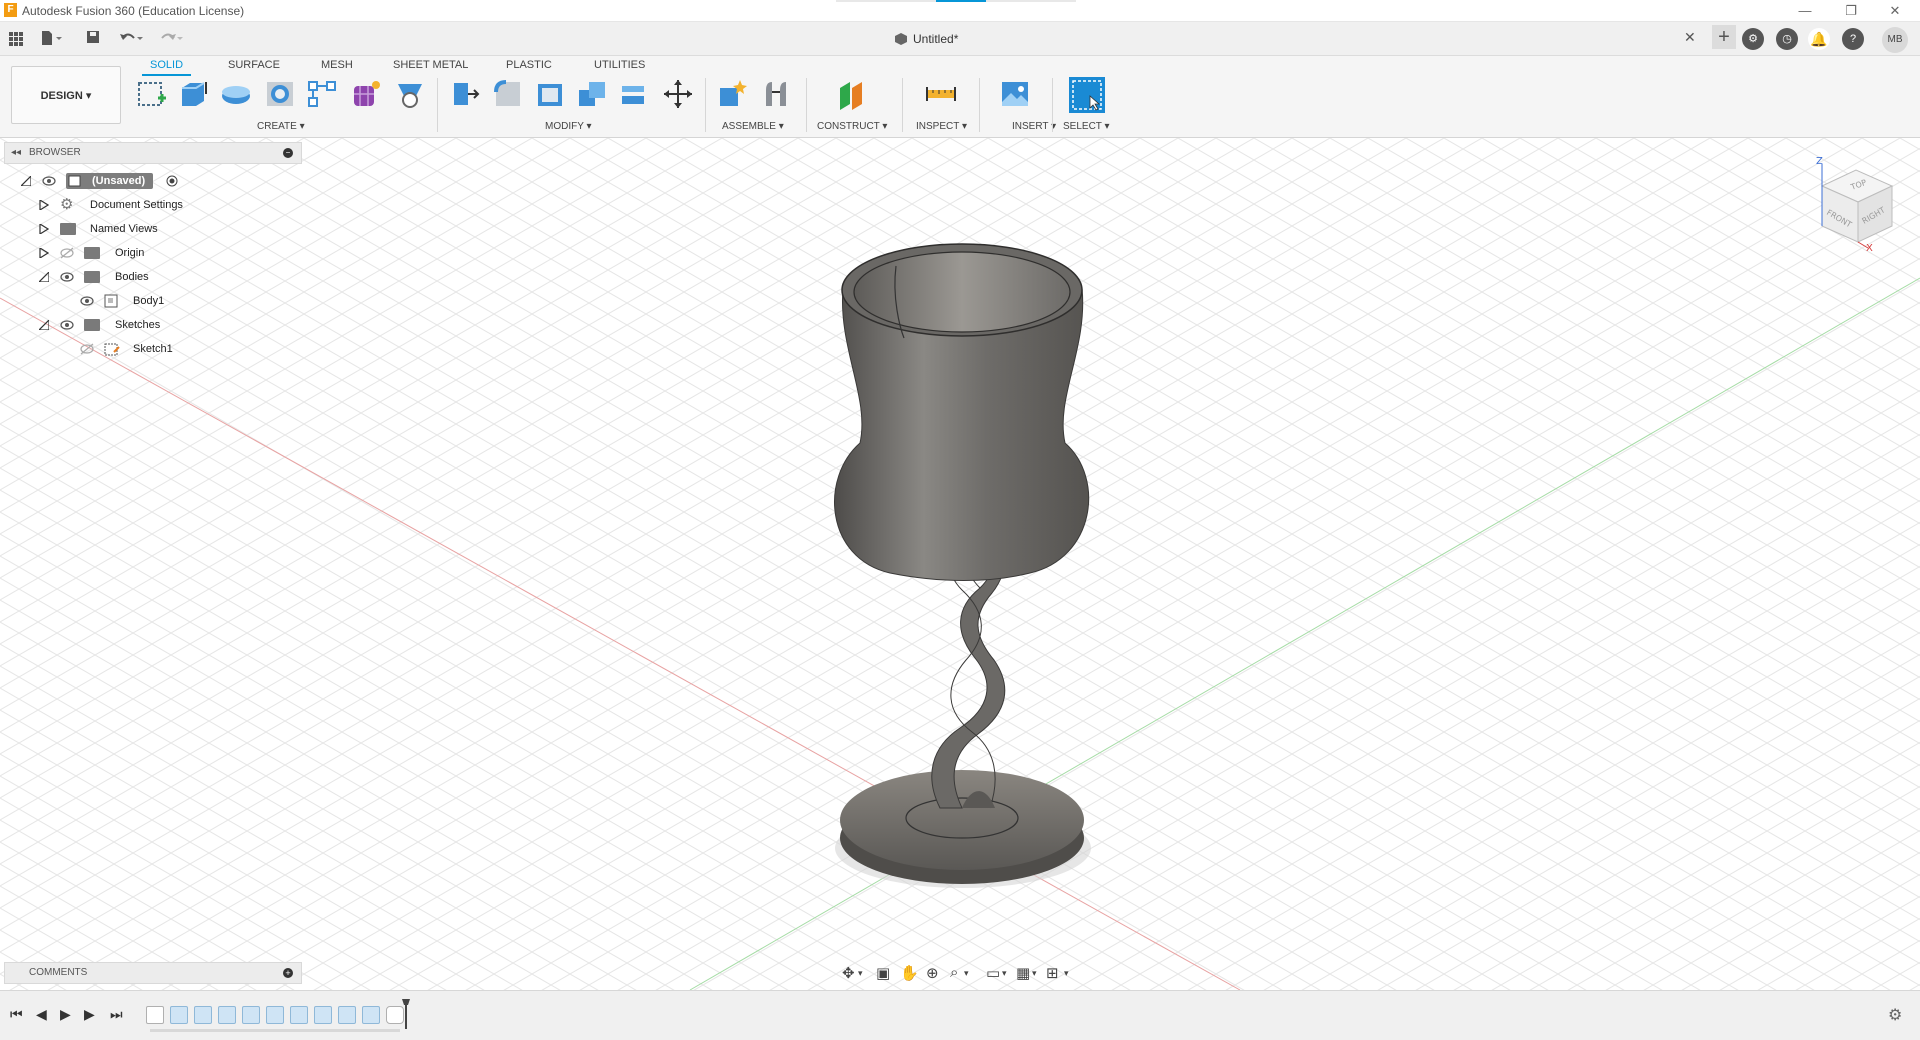  What do you see at coordinates (406, 1014) in the screenshot?
I see `timeline-marker-handle` at bounding box center [406, 1014].